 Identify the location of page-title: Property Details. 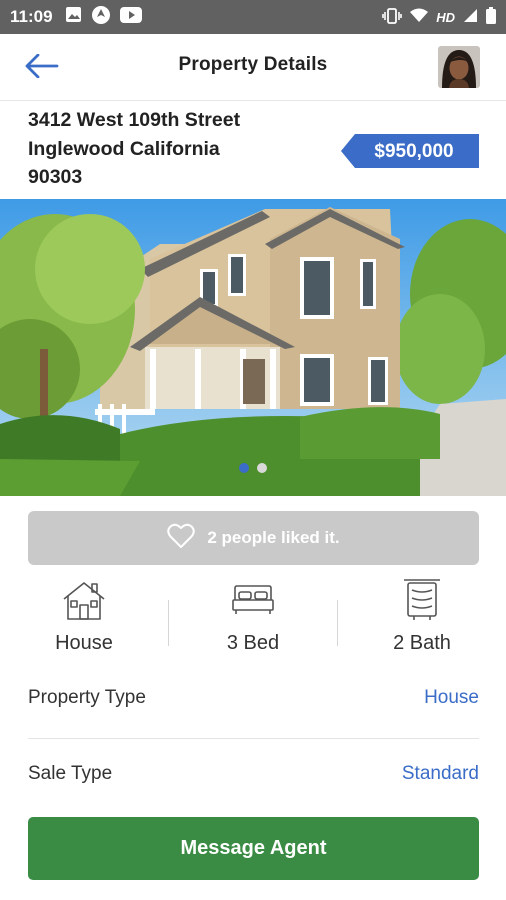
(253, 64).